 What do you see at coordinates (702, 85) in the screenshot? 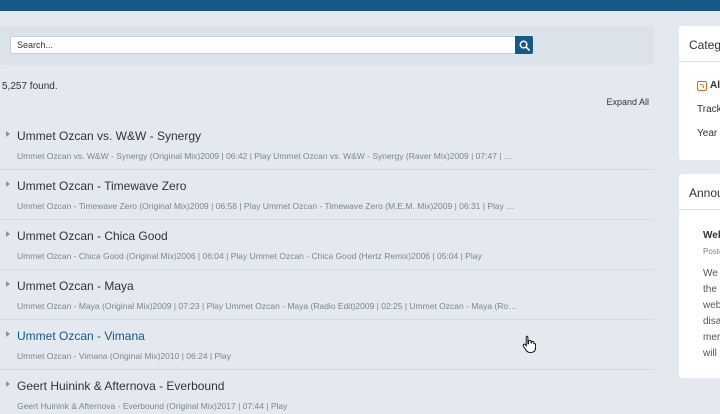
I see `rss-icon` at bounding box center [702, 85].